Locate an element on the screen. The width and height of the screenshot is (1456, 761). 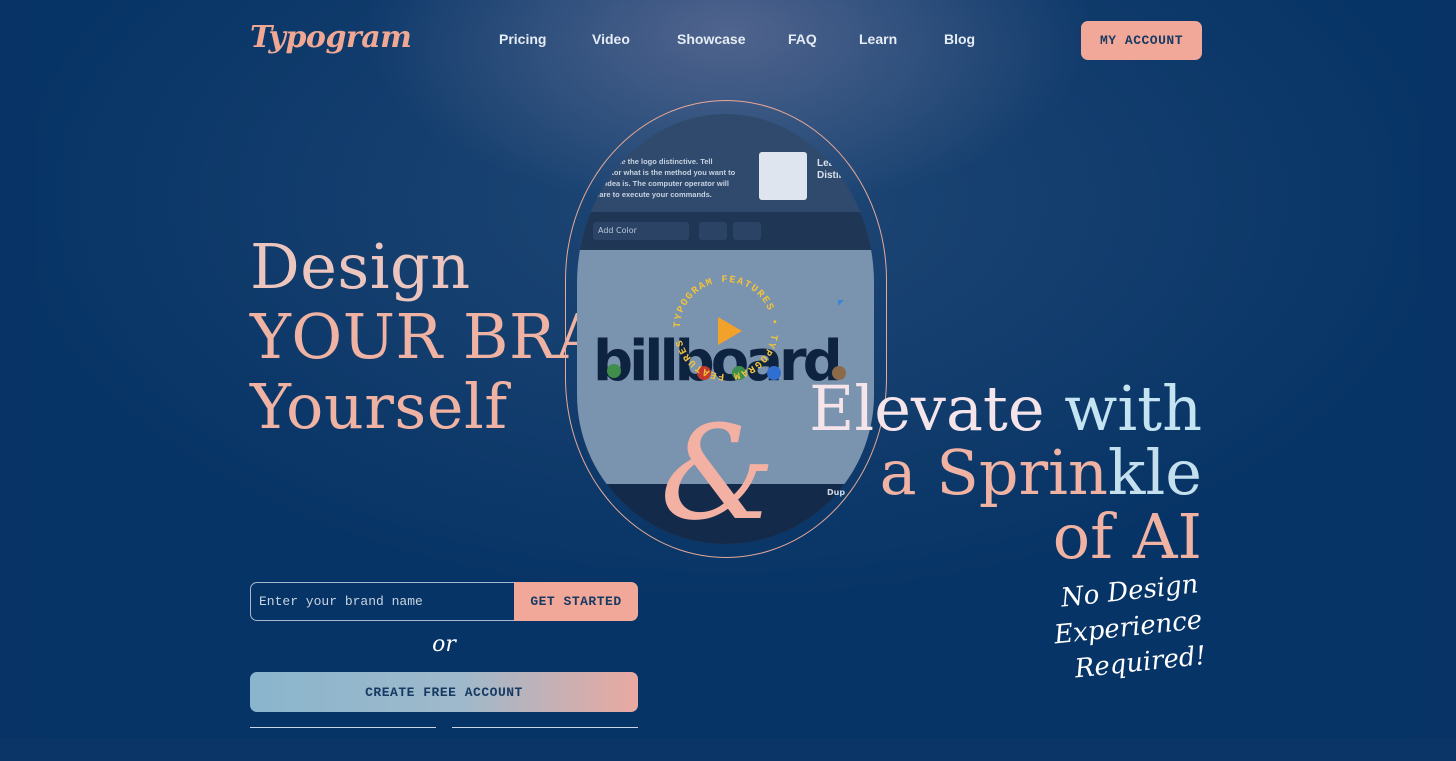
page-margin-right is located at coordinates (1437, 369).